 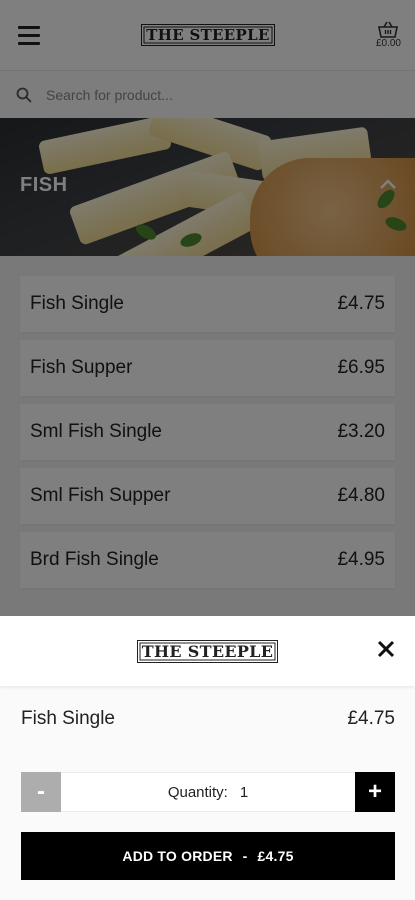 What do you see at coordinates (207, 708) in the screenshot?
I see `selected-product: Fish Single £4.75` at bounding box center [207, 708].